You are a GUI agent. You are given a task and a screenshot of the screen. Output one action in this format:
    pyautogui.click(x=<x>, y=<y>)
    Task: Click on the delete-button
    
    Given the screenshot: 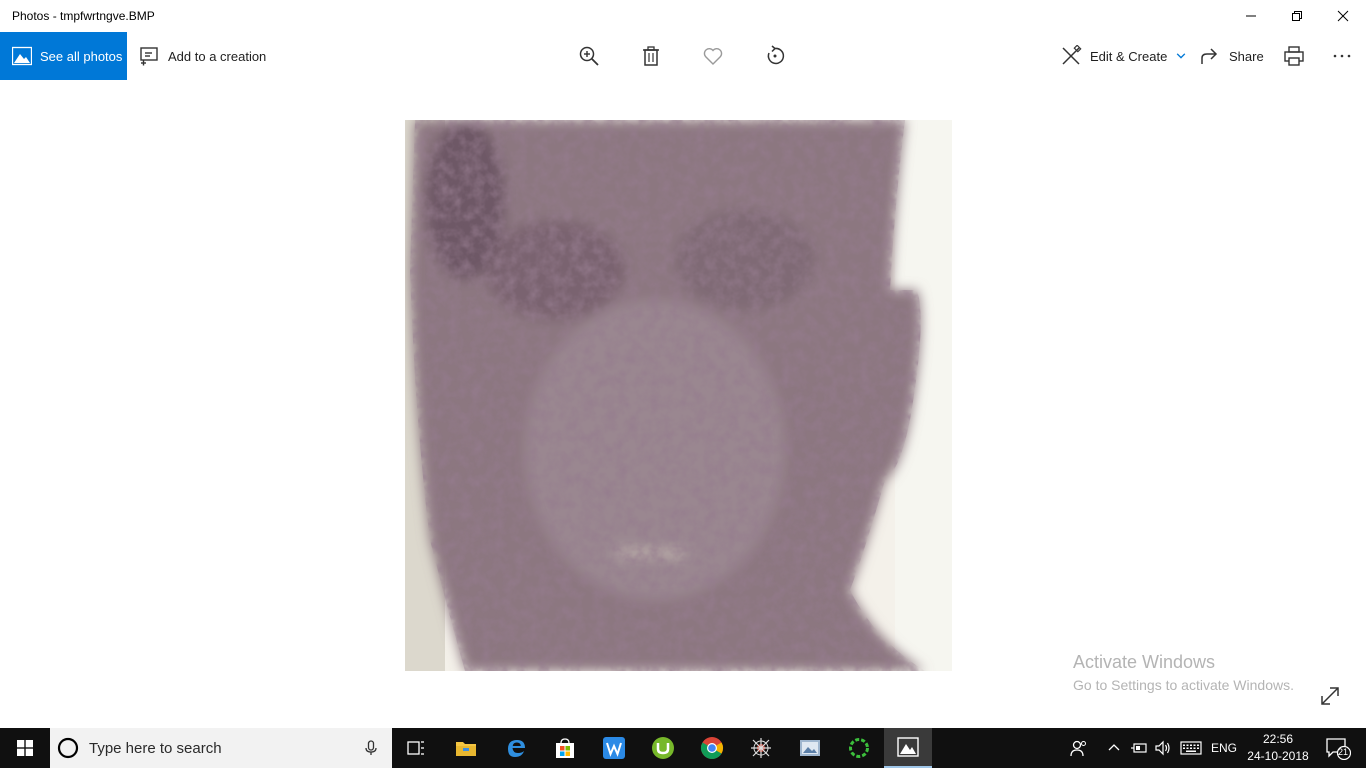 What is the action you would take?
    pyautogui.click(x=651, y=56)
    